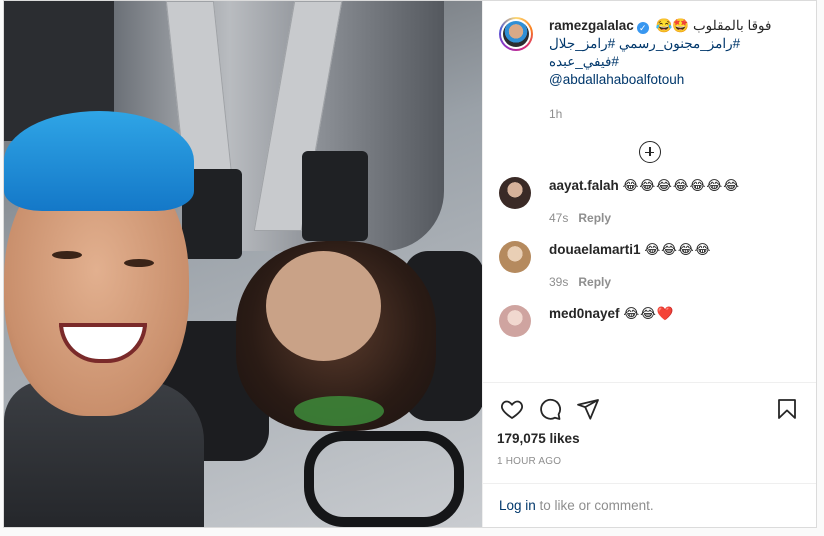 The width and height of the screenshot is (824, 536). I want to click on share-icon, so click(588, 409).